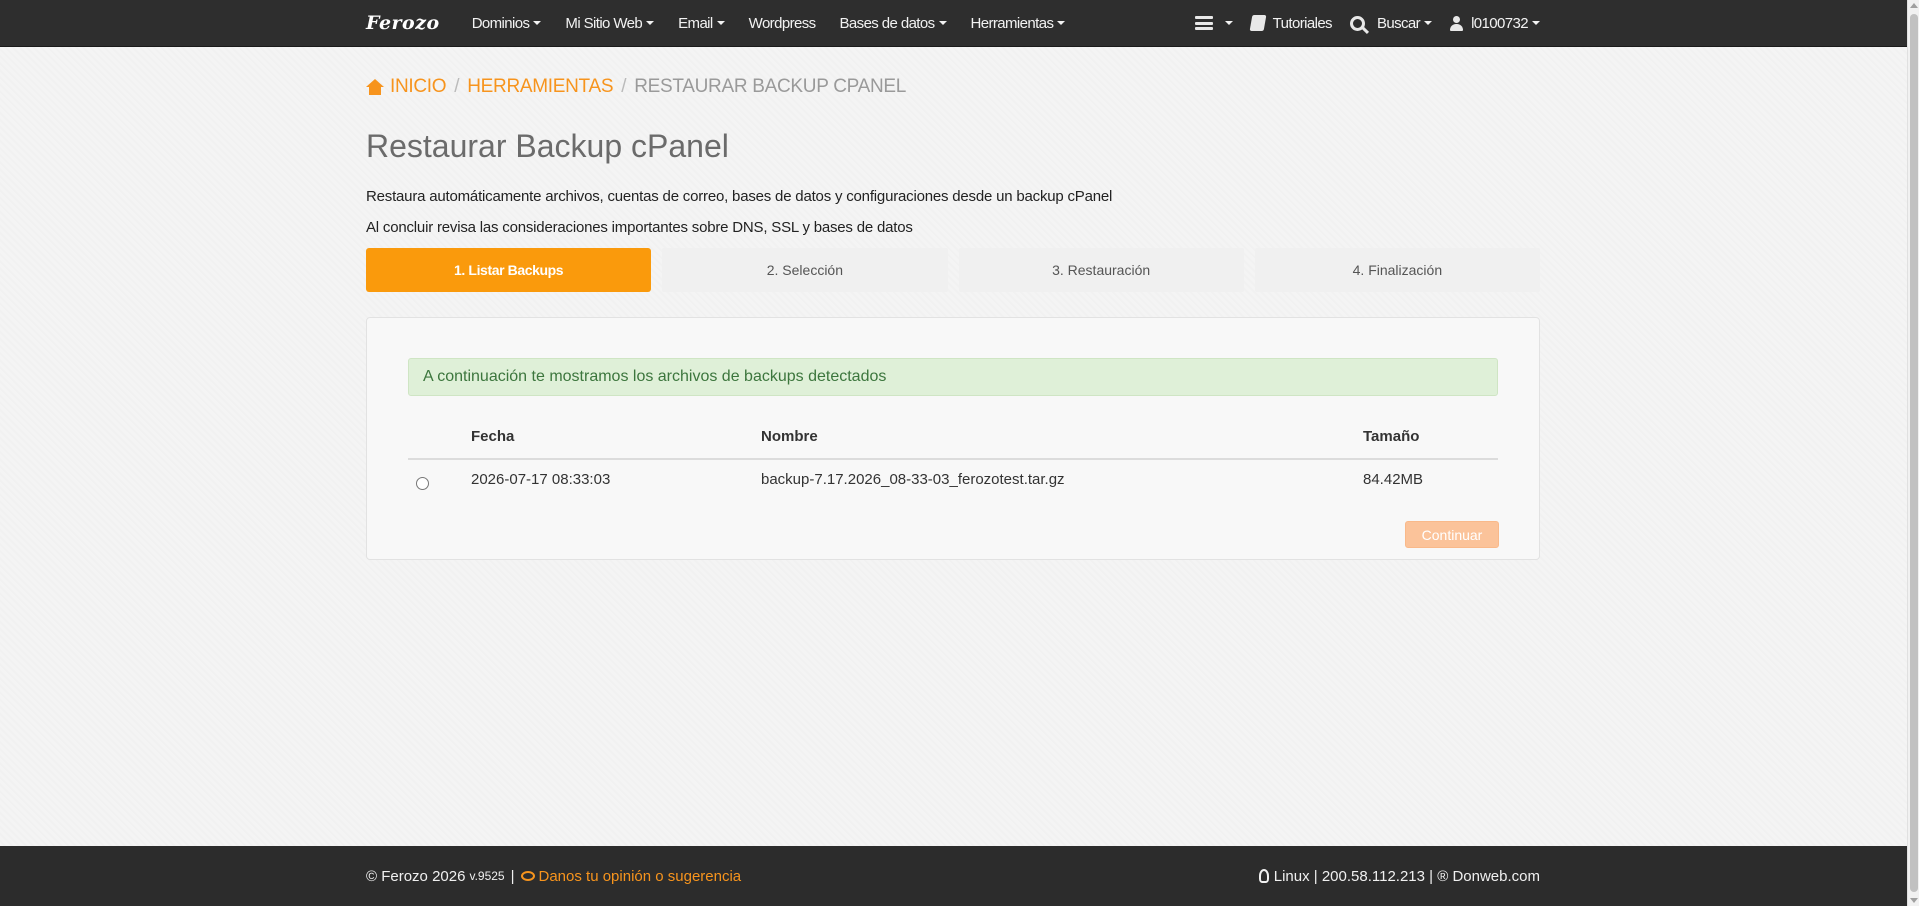 This screenshot has width=1919, height=906. I want to click on nav-item-wordpress: Wordpress, so click(782, 23).